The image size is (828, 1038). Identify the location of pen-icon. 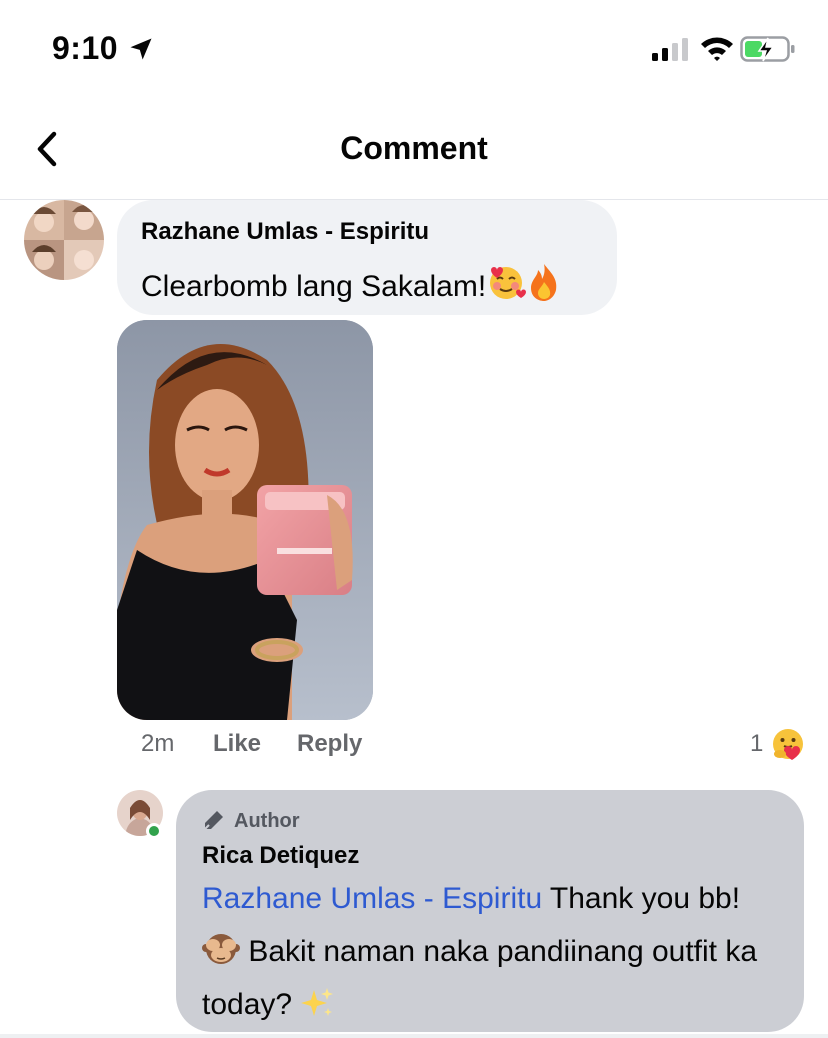
(213, 820).